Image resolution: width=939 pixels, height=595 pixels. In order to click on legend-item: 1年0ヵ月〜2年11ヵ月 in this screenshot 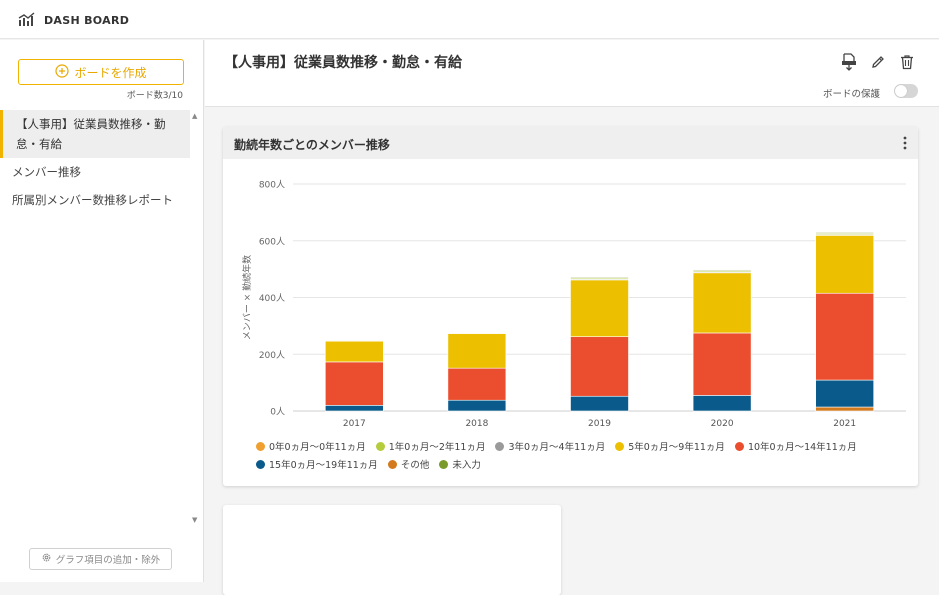, I will do `click(430, 446)`.